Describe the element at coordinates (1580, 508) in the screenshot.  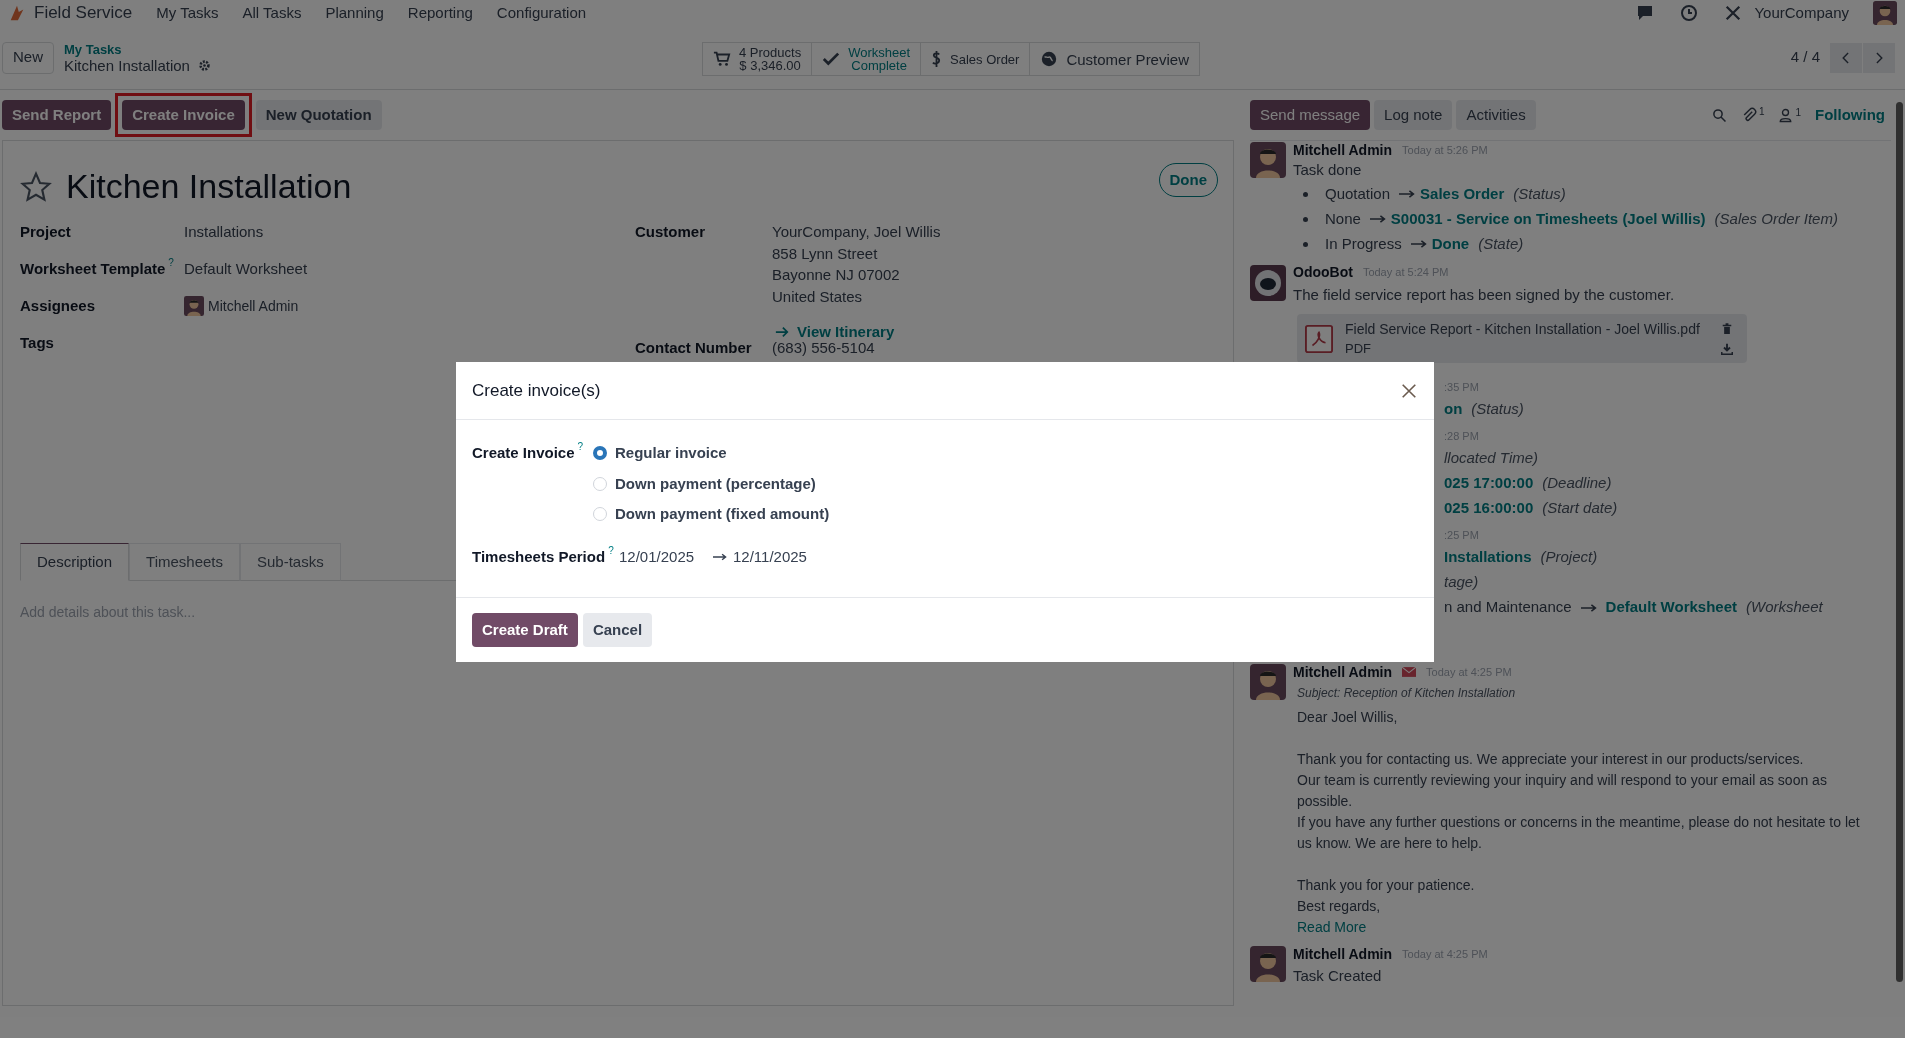
I see `field-name: (Start date)` at that location.